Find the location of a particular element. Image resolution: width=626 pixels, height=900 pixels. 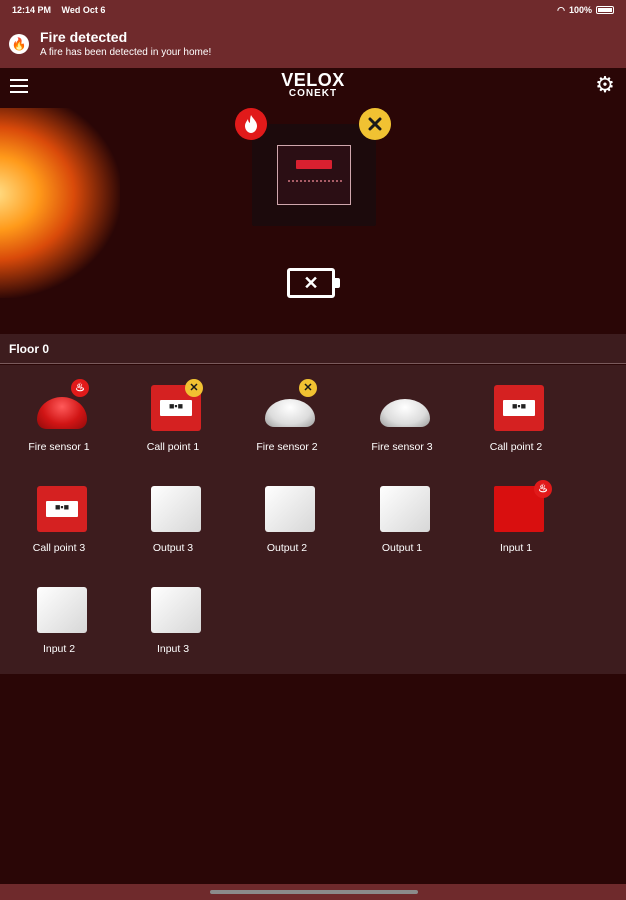

device-tile: Call point 3 is located at coordinates (59, 511).